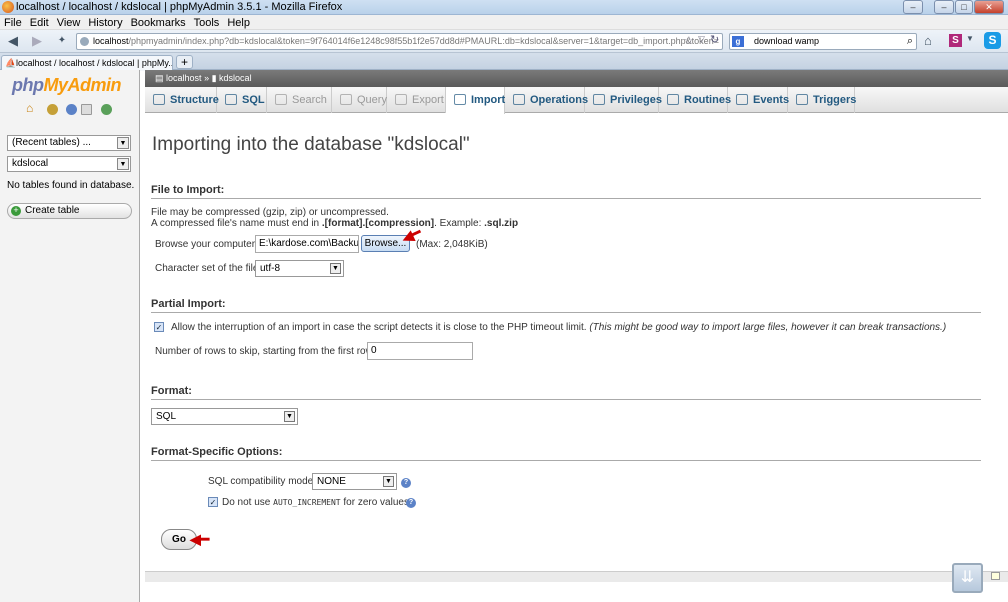 The height and width of the screenshot is (602, 1008). Describe the element at coordinates (28, 85) in the screenshot. I see `logo-php: php` at that location.